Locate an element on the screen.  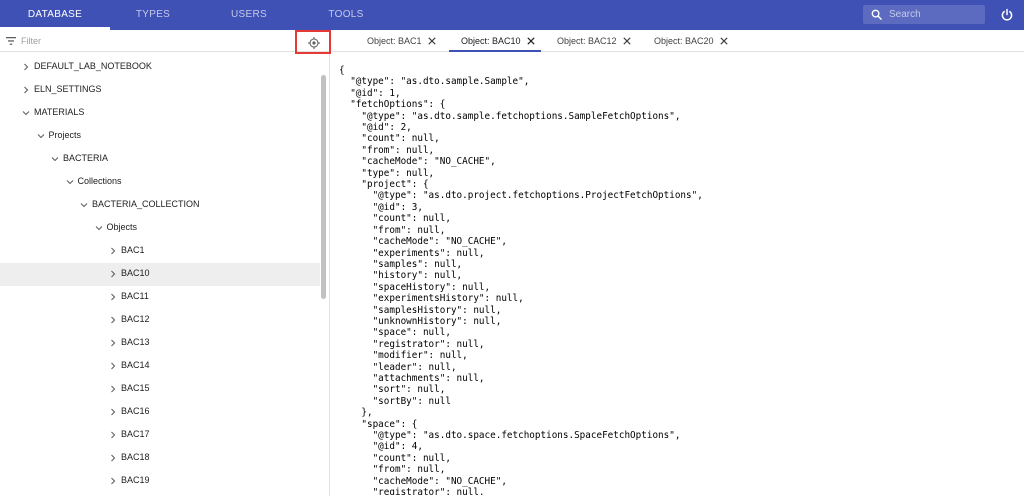
json-line: "samples": null, is located at coordinates (401, 264).